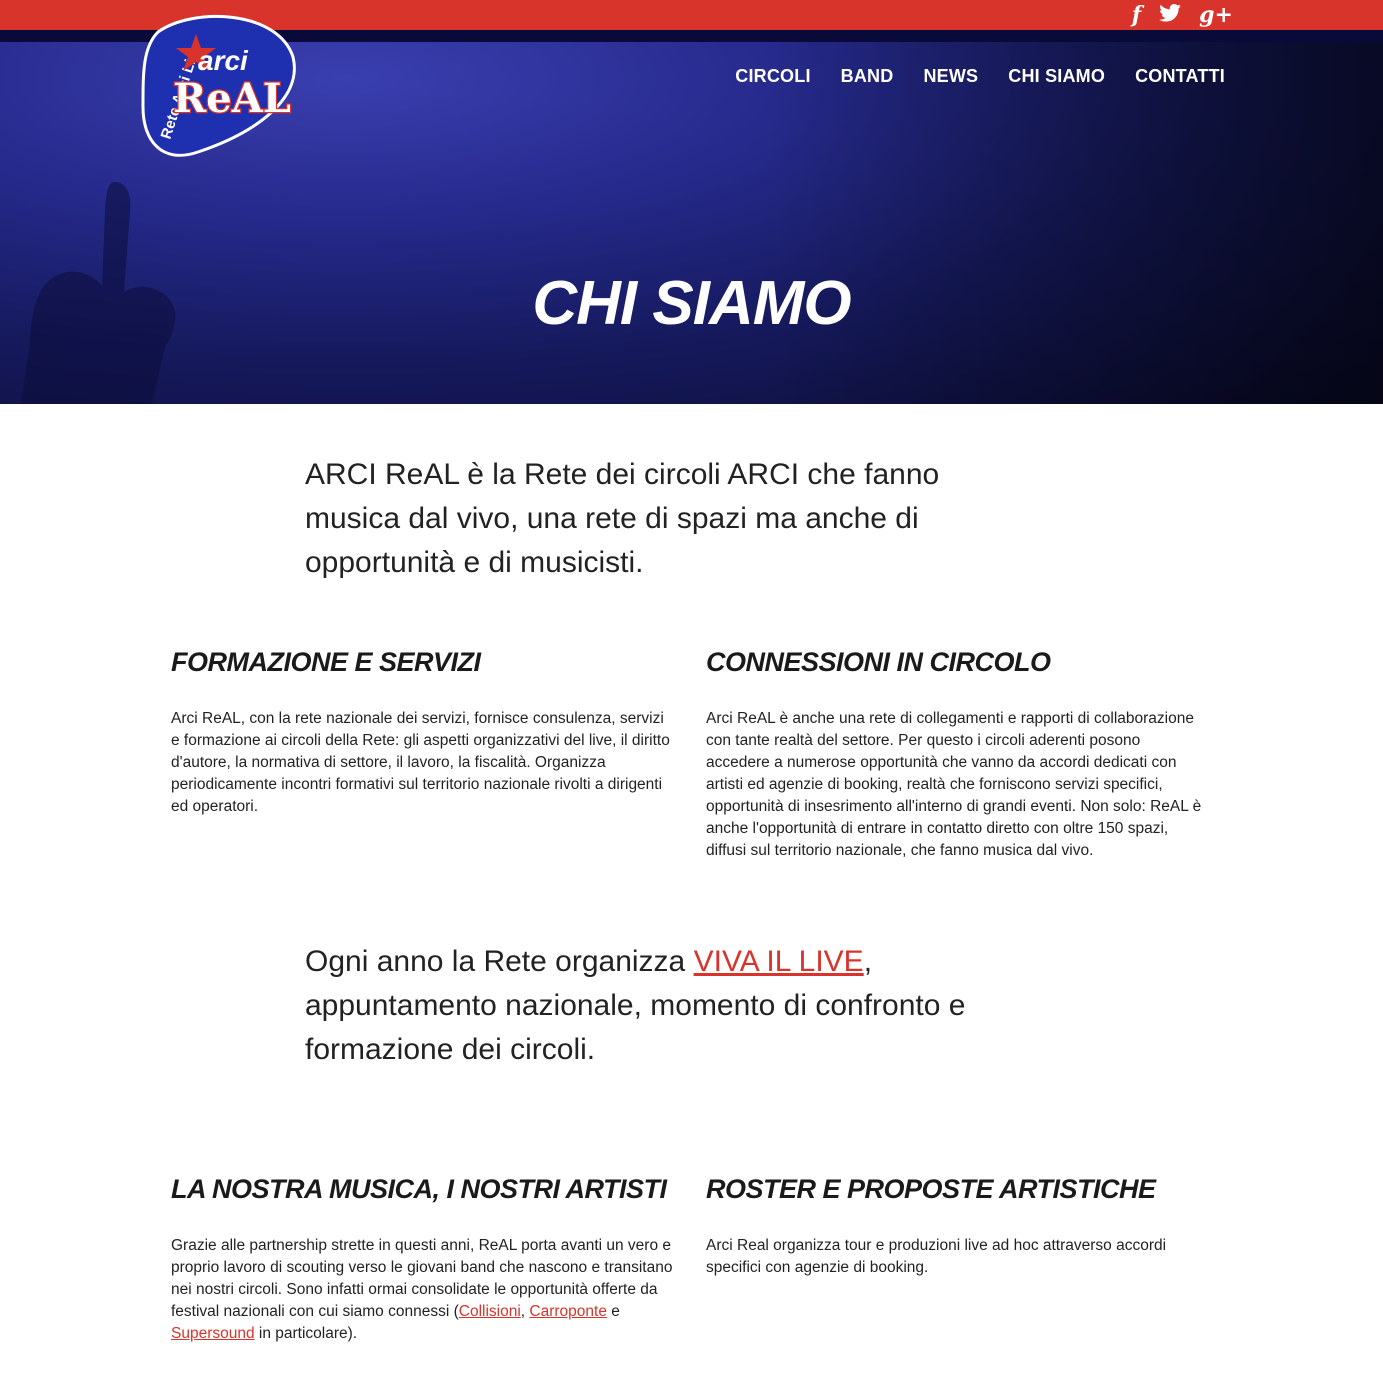  What do you see at coordinates (1180, 76) in the screenshot?
I see `nav-item-contatti: CONTATTI` at bounding box center [1180, 76].